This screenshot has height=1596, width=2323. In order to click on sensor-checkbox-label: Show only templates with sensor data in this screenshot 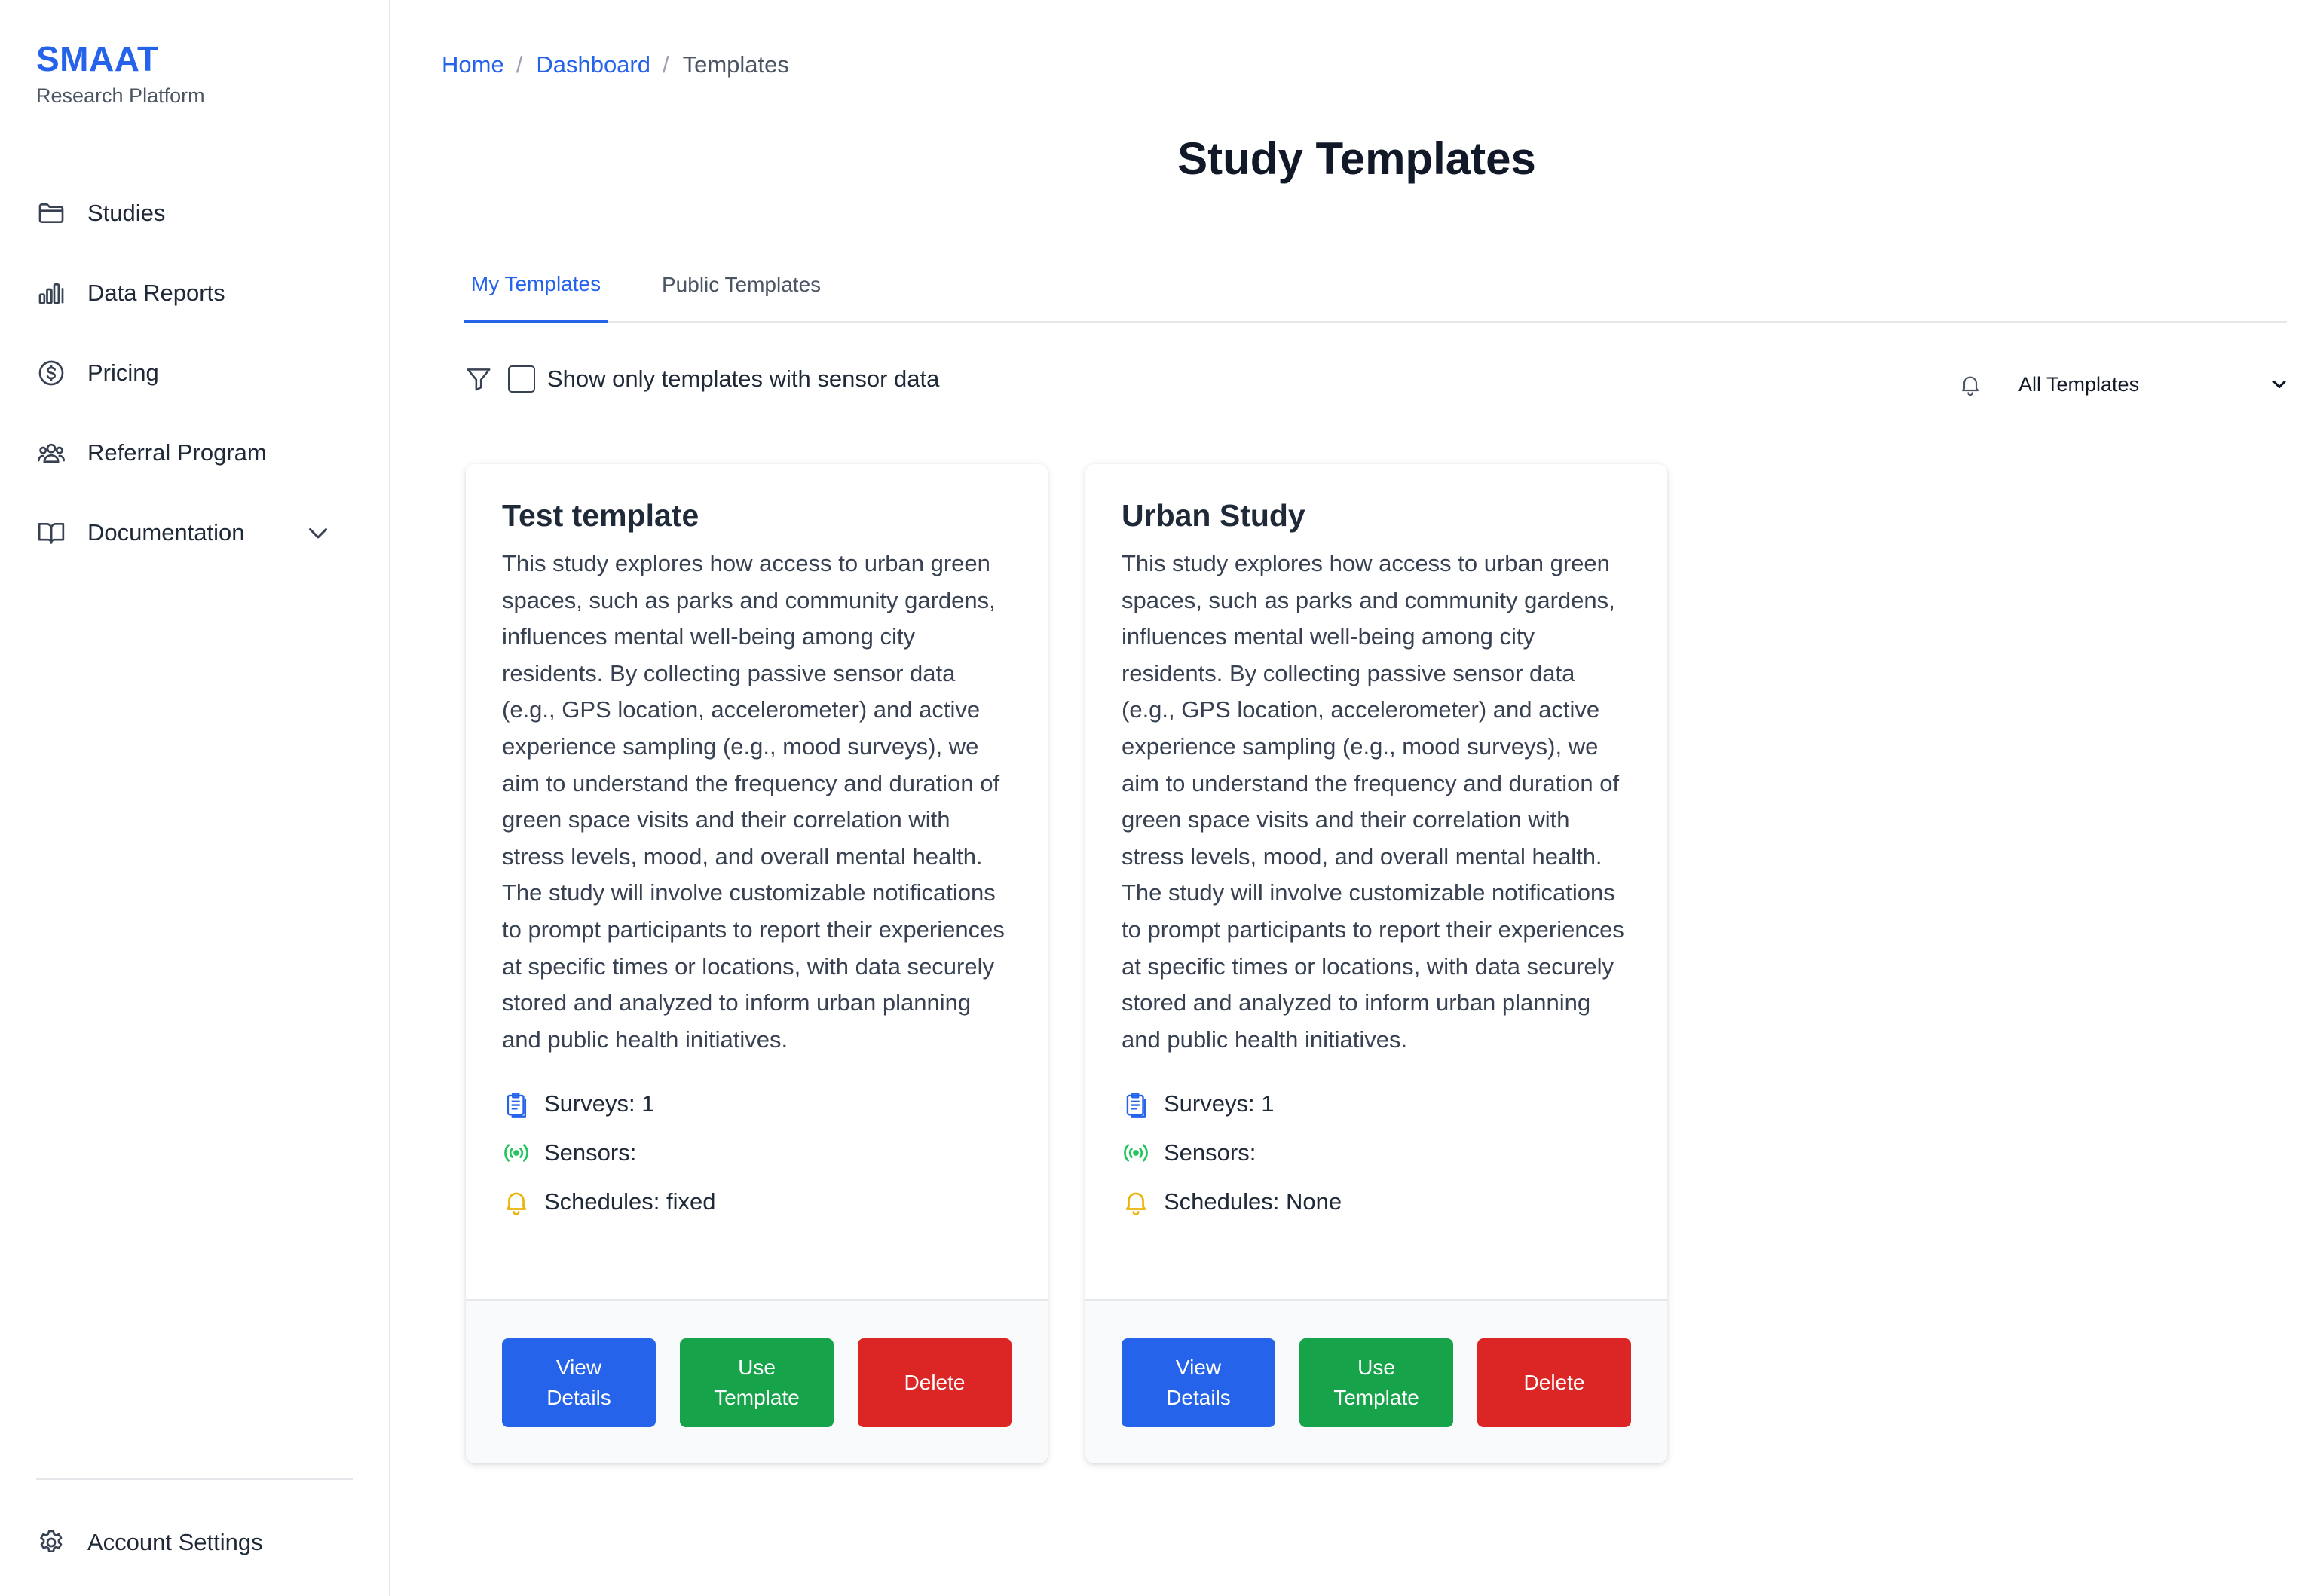, I will do `click(743, 378)`.